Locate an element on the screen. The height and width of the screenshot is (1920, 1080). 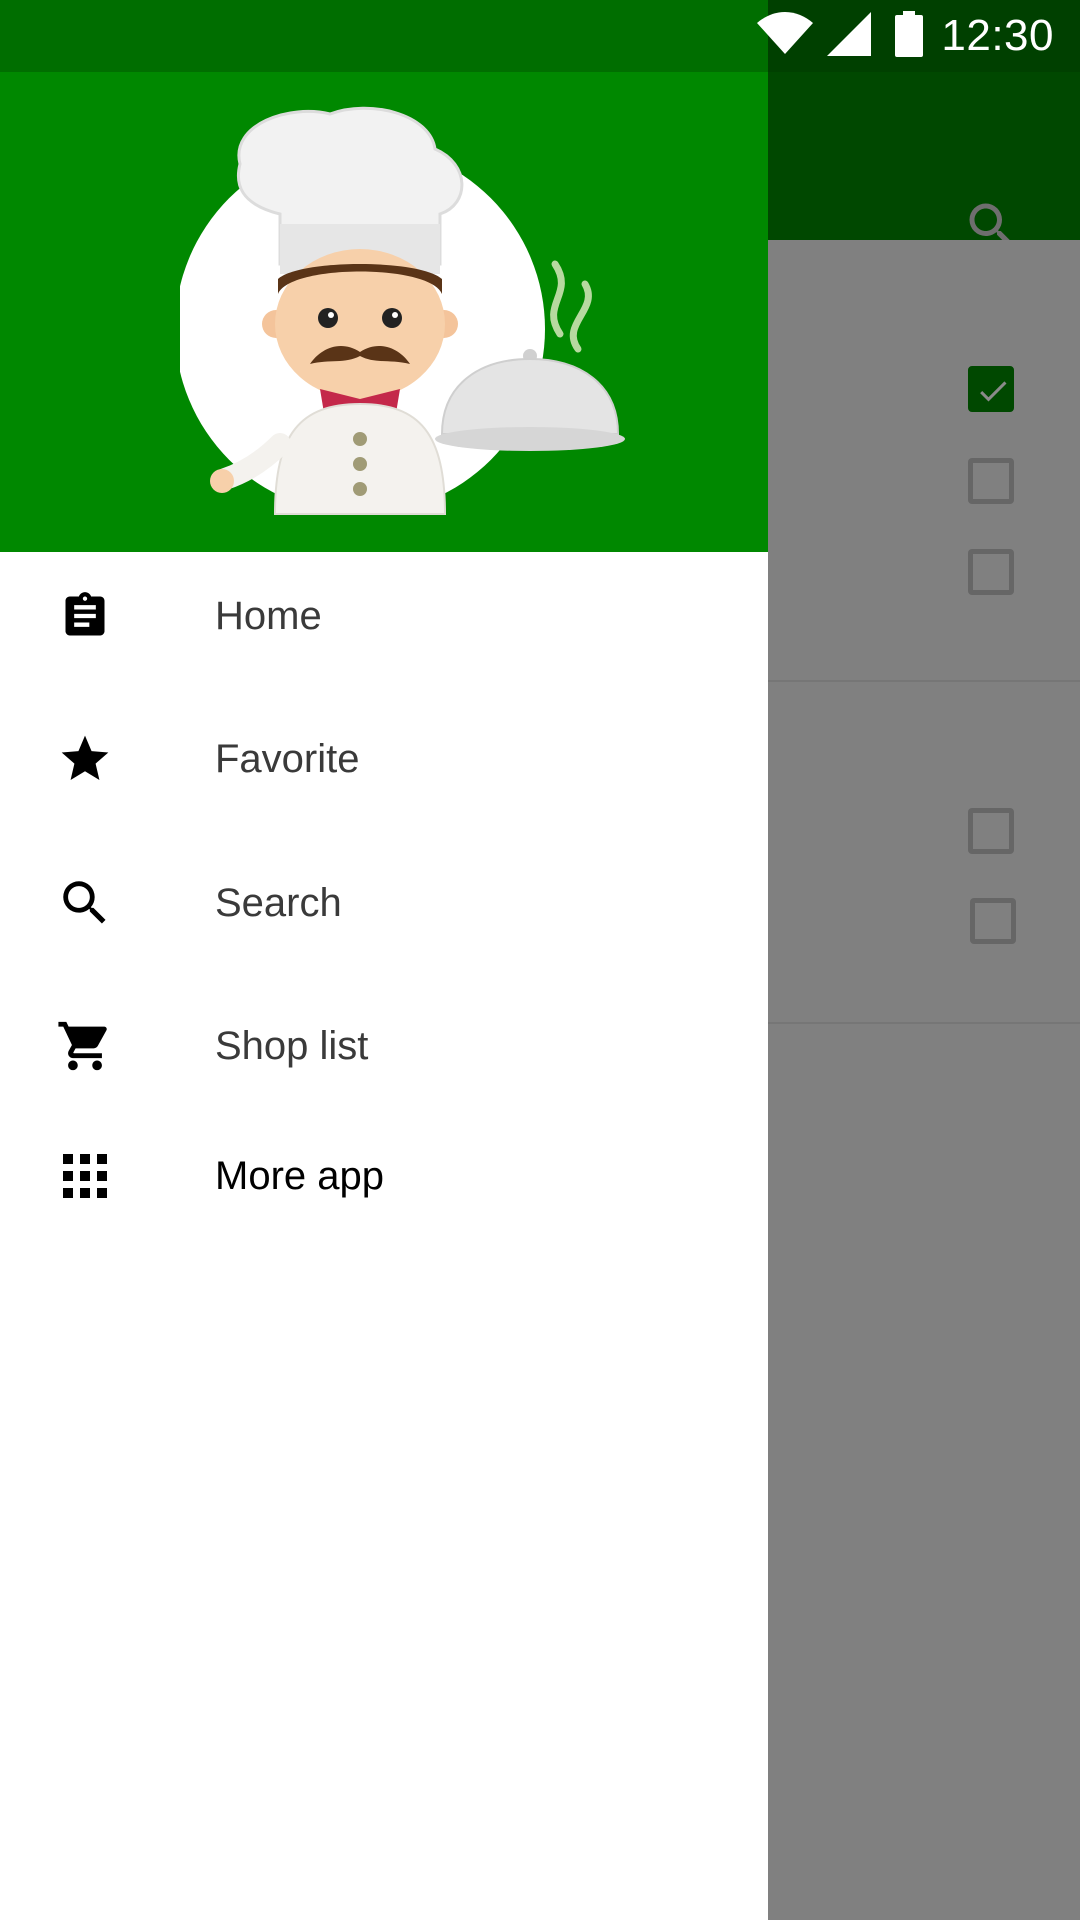
nav-label-home: Home is located at coordinates (268, 615).